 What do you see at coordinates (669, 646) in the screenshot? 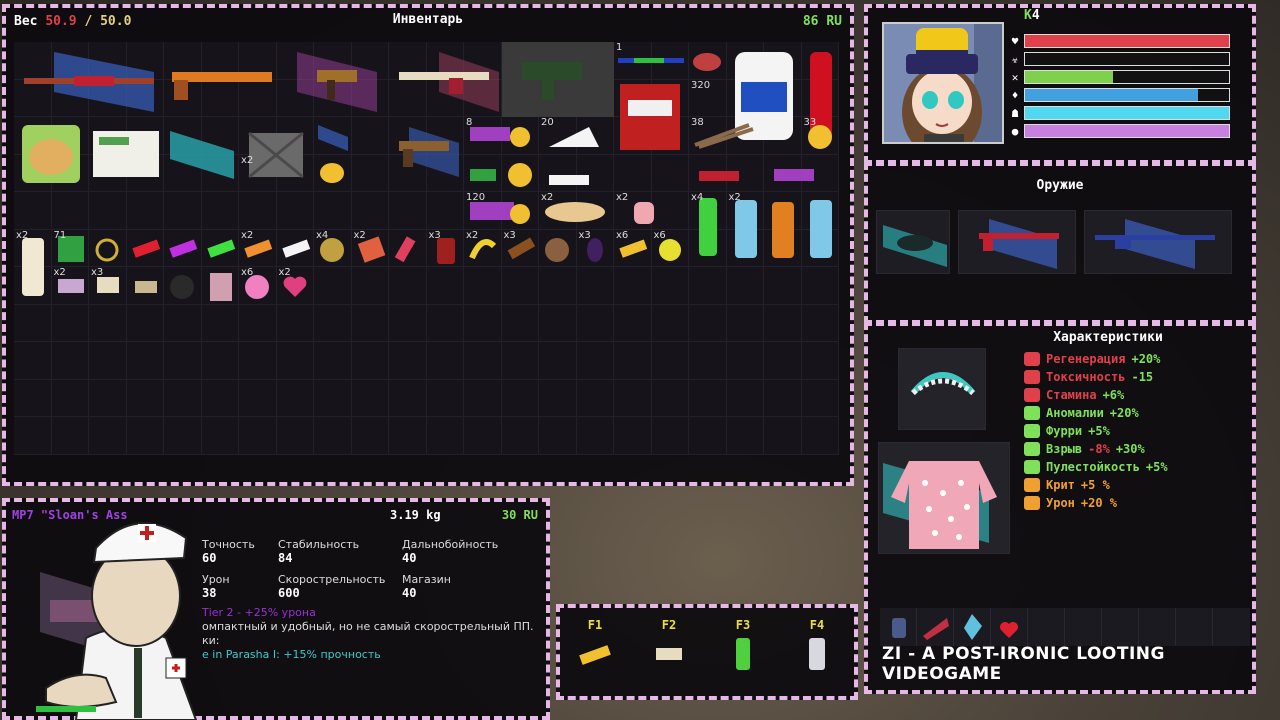
I see `hotbar-slot-f2: F2` at bounding box center [669, 646].